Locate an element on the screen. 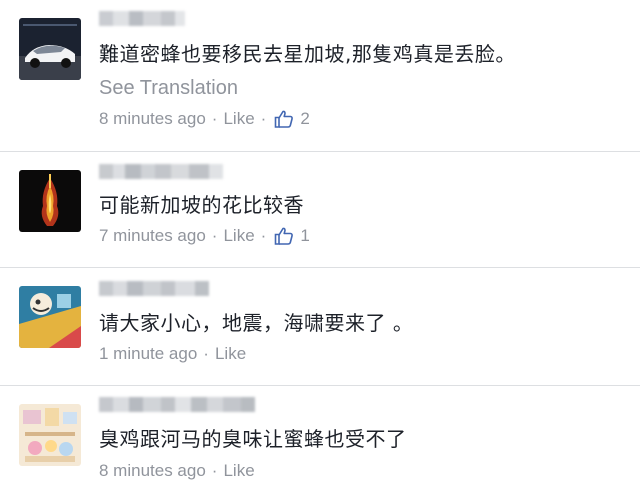 This screenshot has width=640, height=489. comment-text: 请大家小心，地震，海啸要来了 。 is located at coordinates (256, 323).